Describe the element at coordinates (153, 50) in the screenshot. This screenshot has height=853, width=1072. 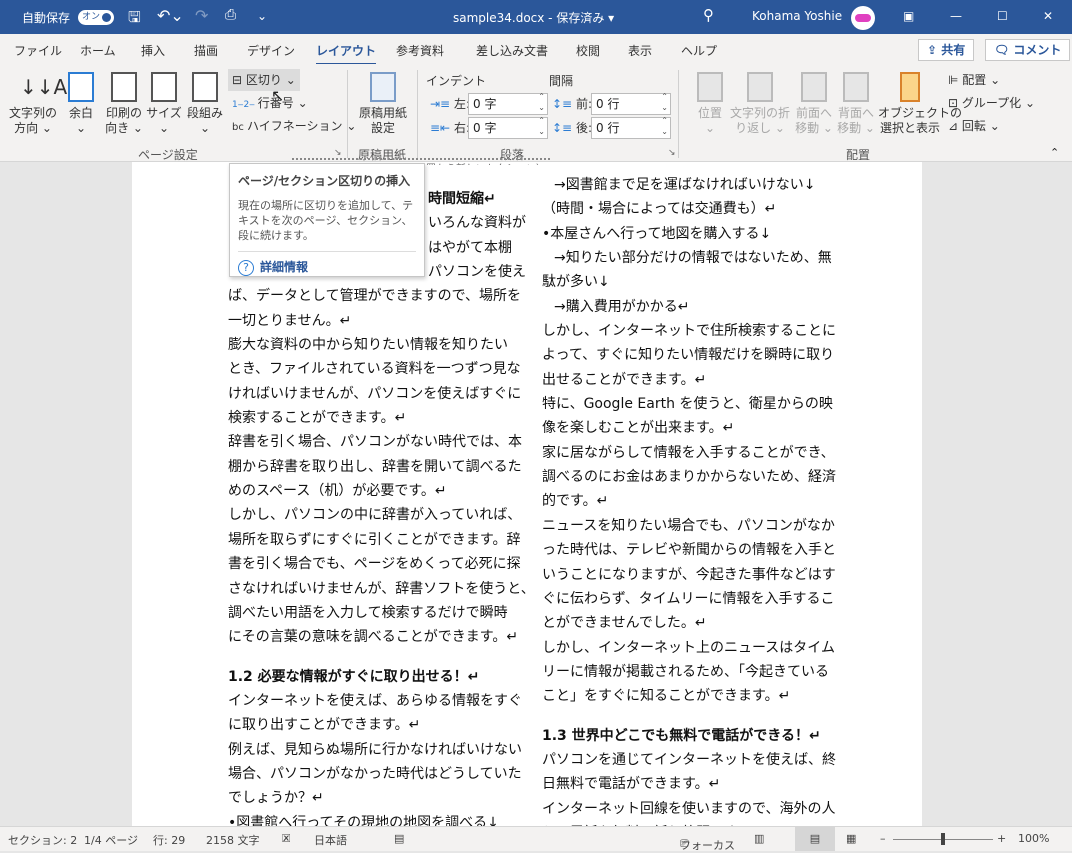
I see `tab-insert: 挿入` at that location.